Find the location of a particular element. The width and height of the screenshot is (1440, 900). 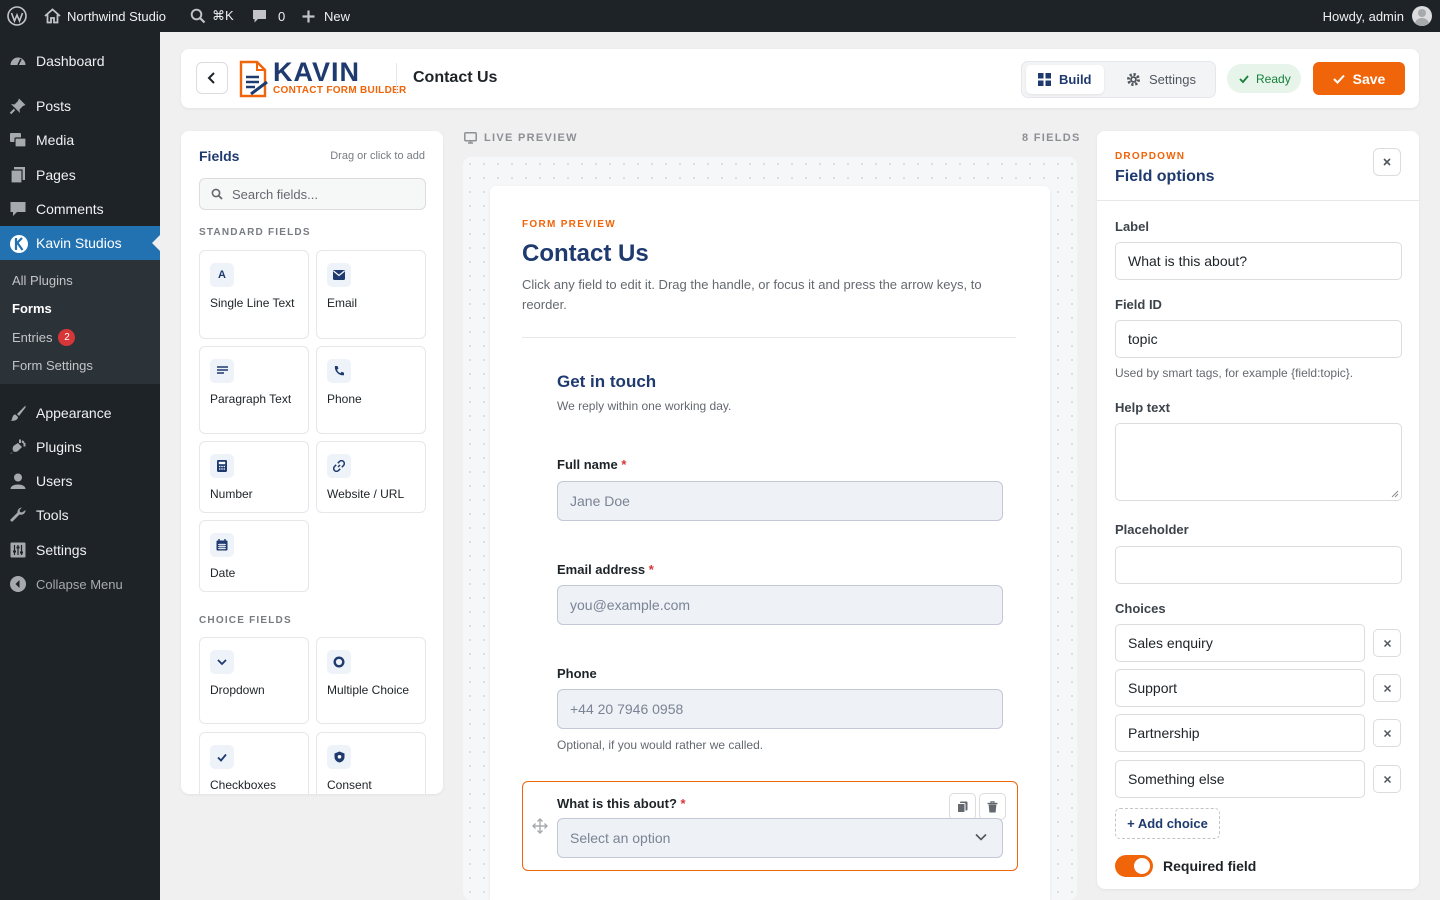

label-field-label: Label is located at coordinates (1132, 226).